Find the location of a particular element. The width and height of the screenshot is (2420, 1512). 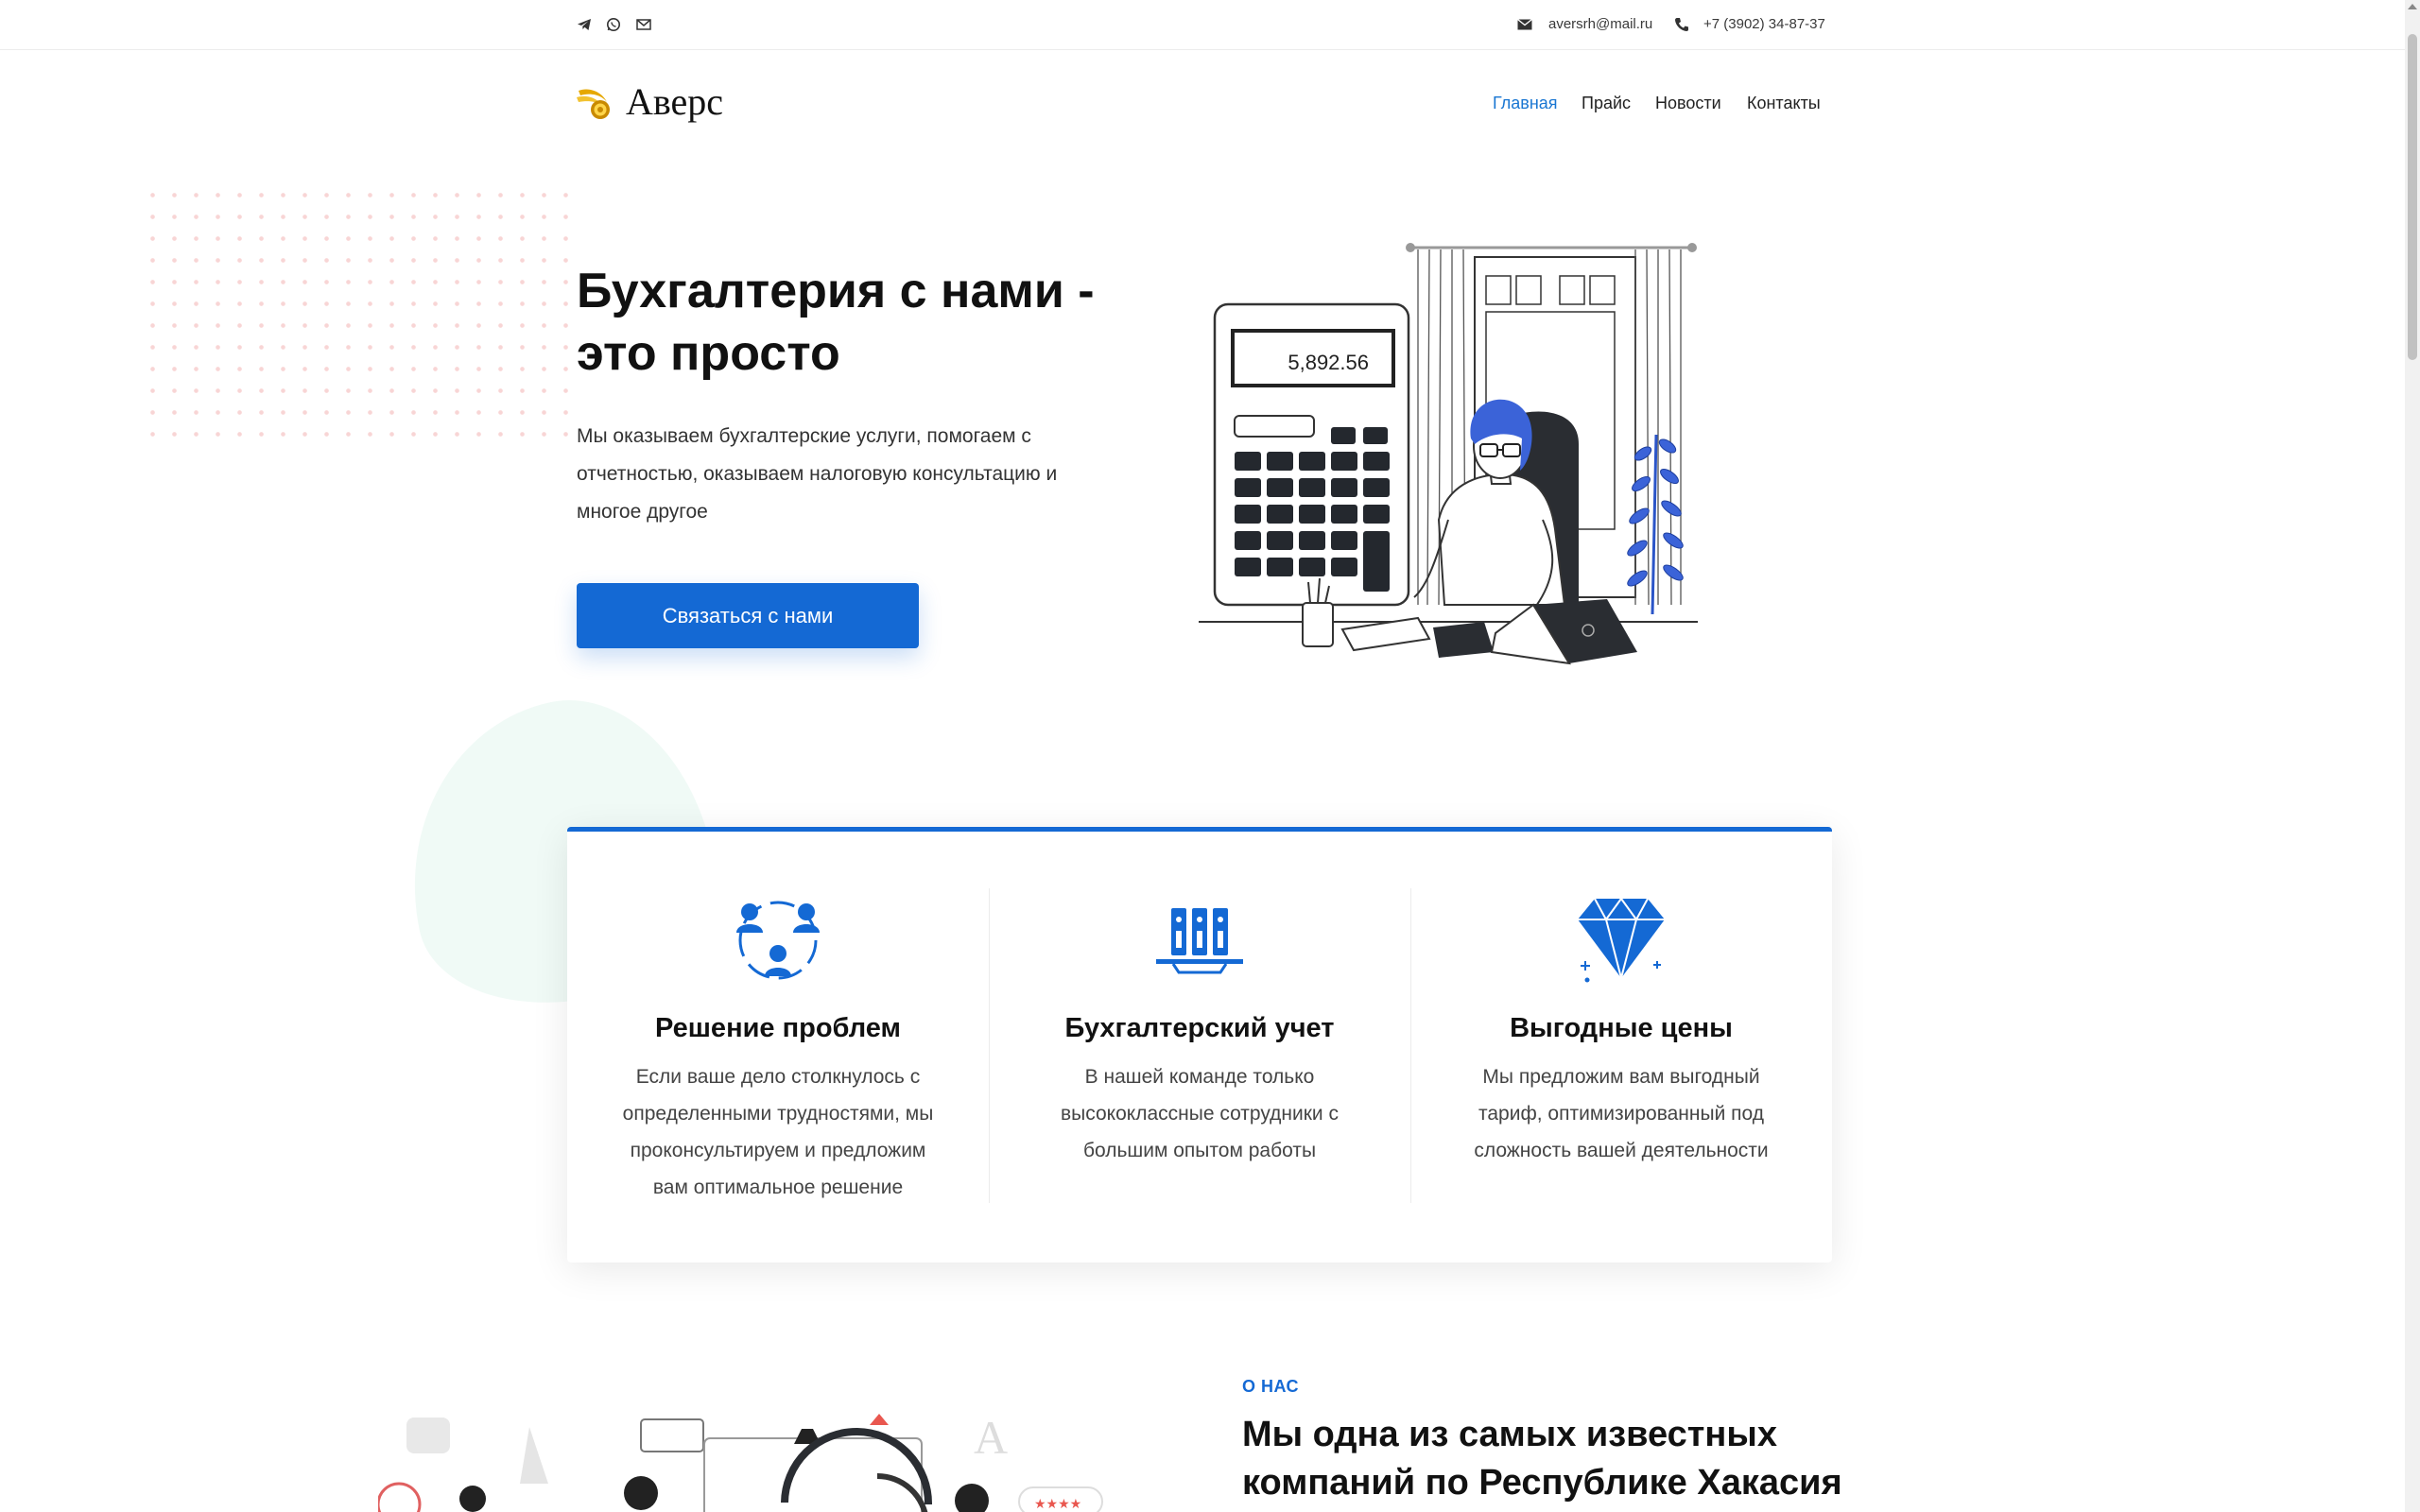

mail-icon is located at coordinates (1524, 24).